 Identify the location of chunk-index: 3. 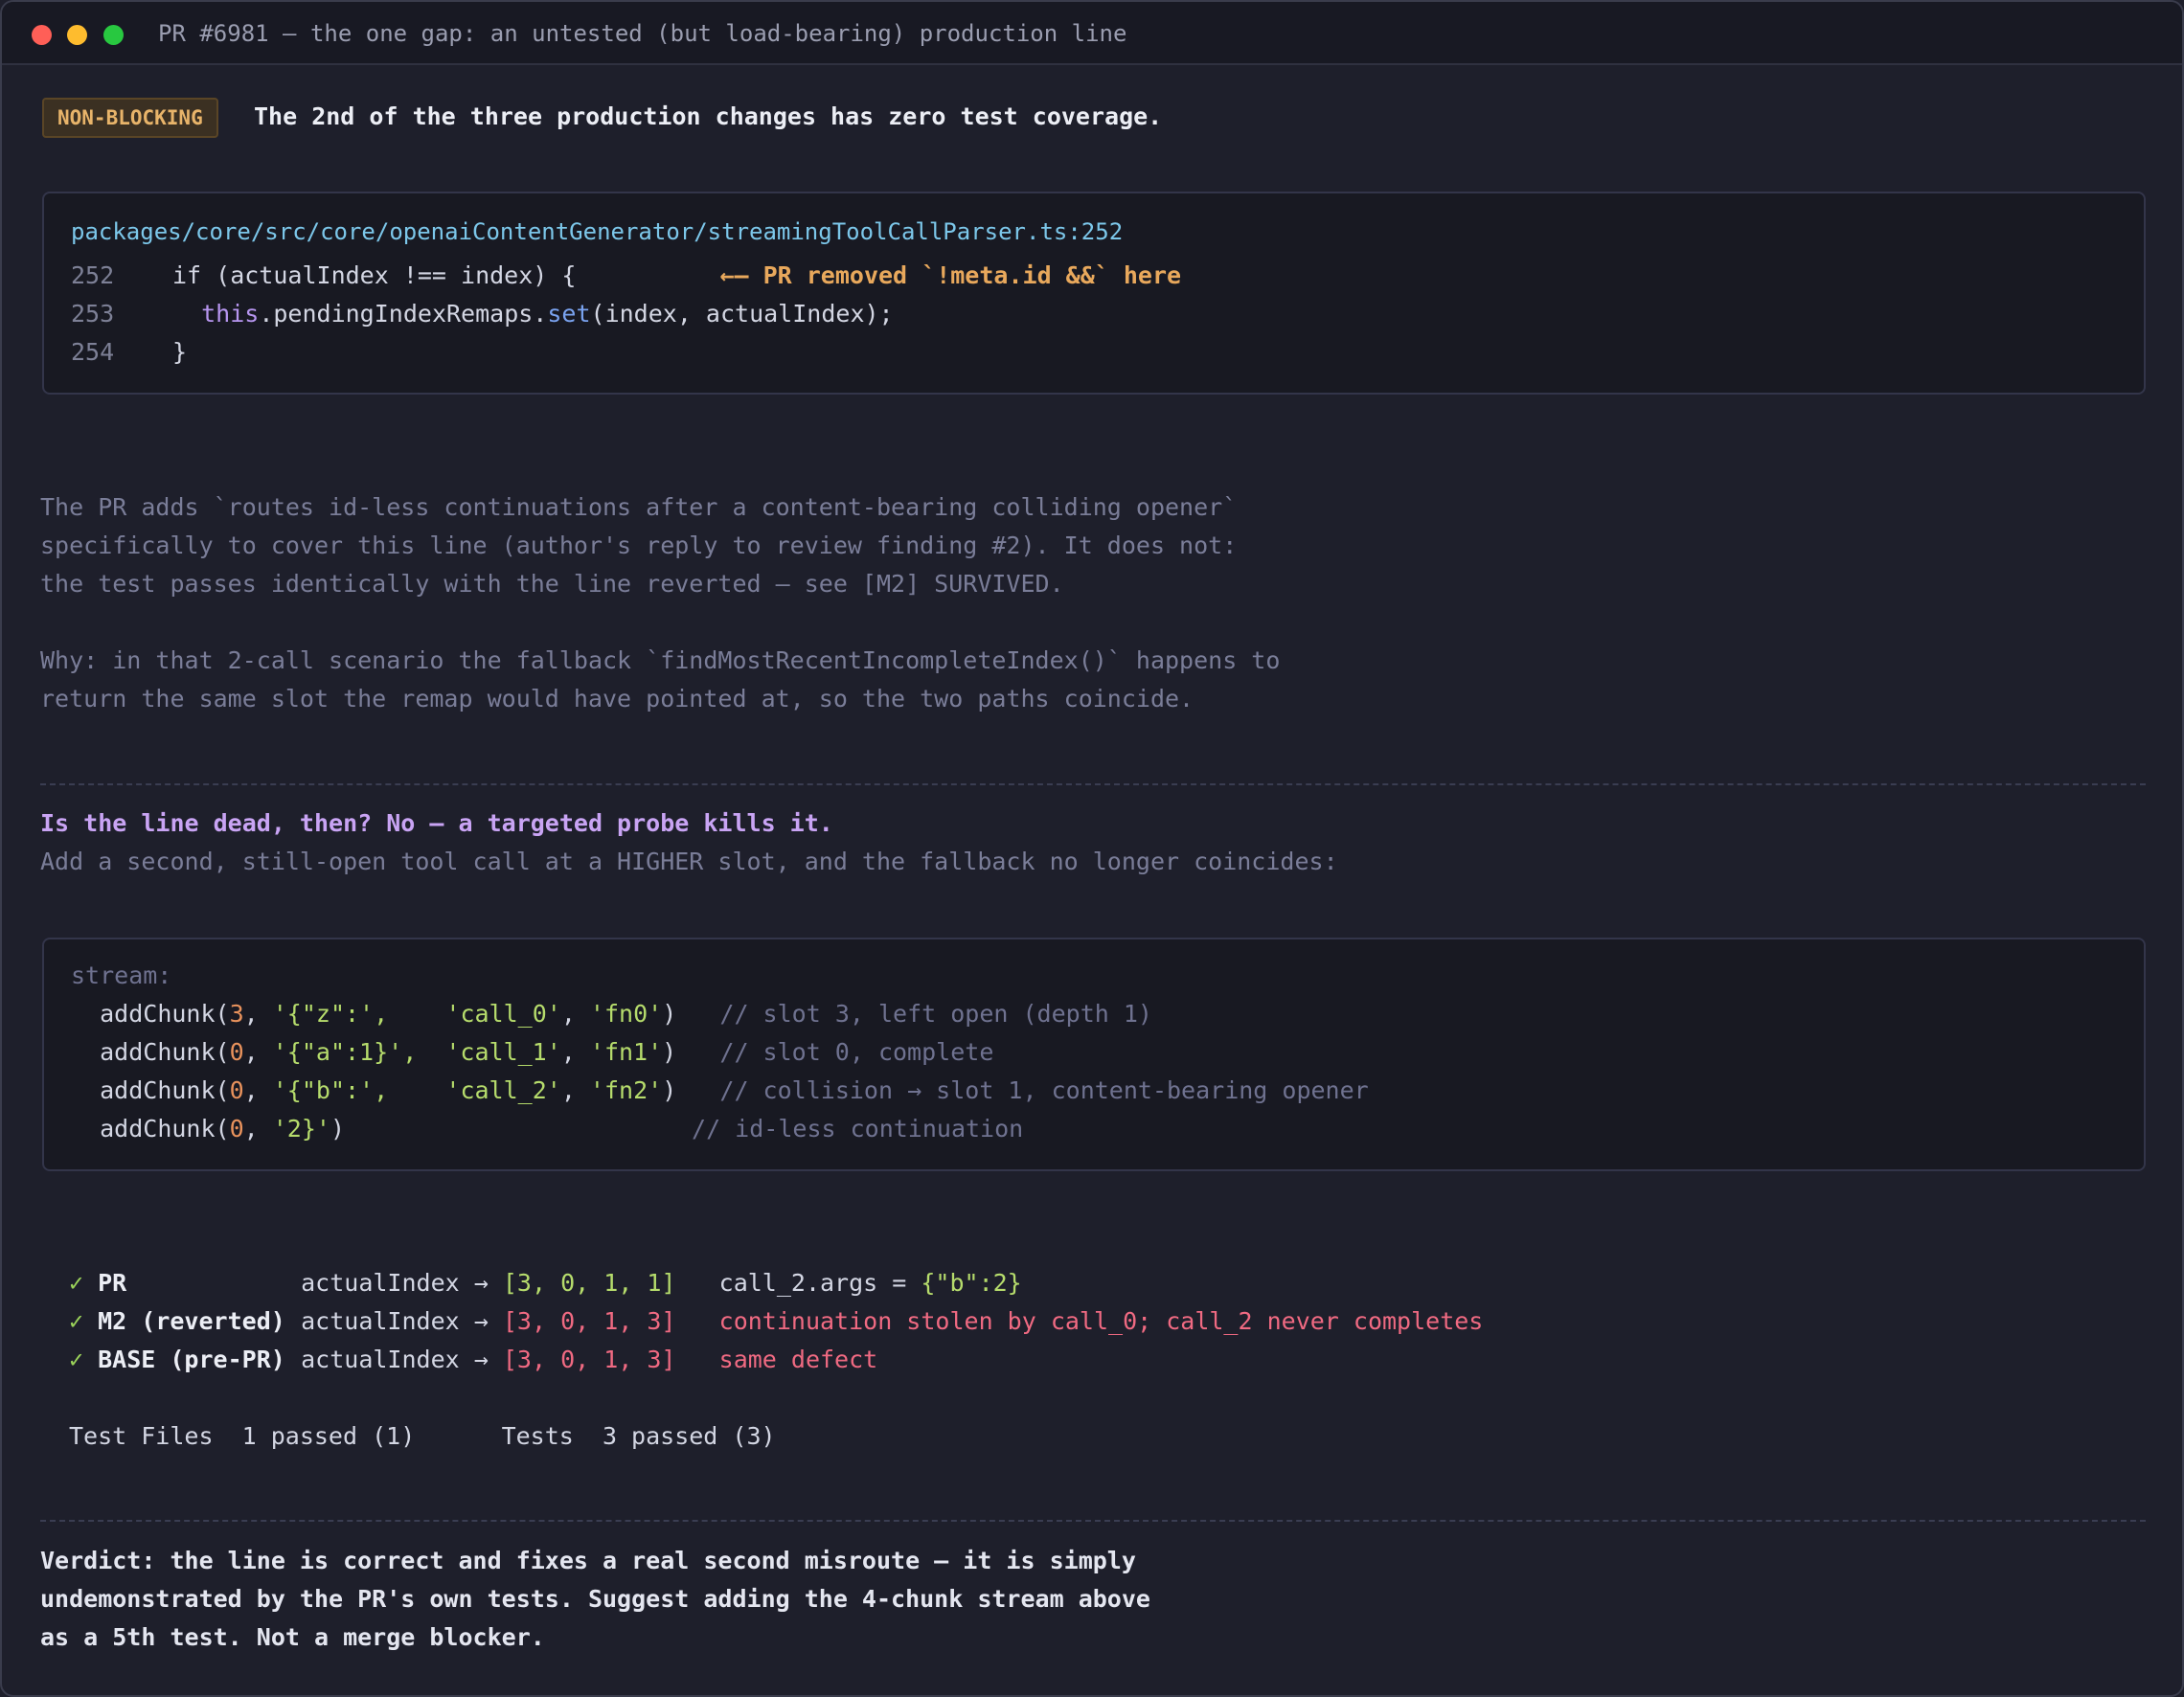
(236, 1014).